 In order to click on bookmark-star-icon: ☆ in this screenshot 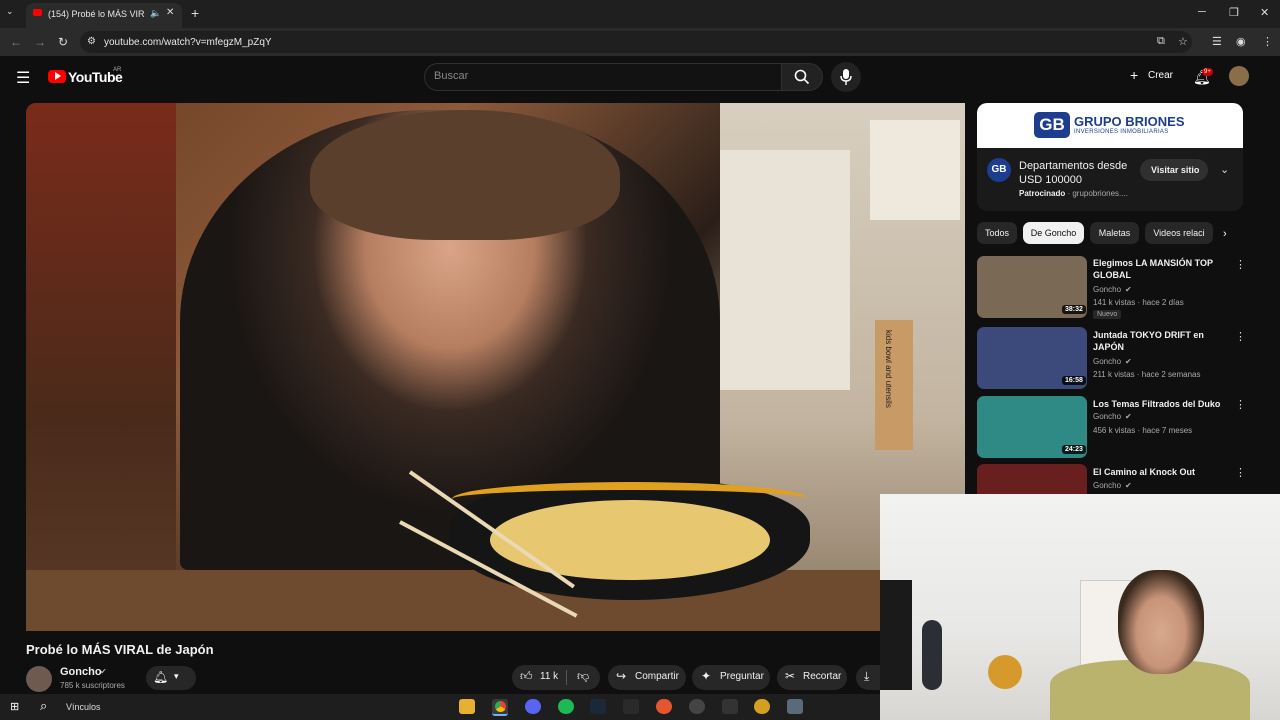, I will do `click(1183, 41)`.